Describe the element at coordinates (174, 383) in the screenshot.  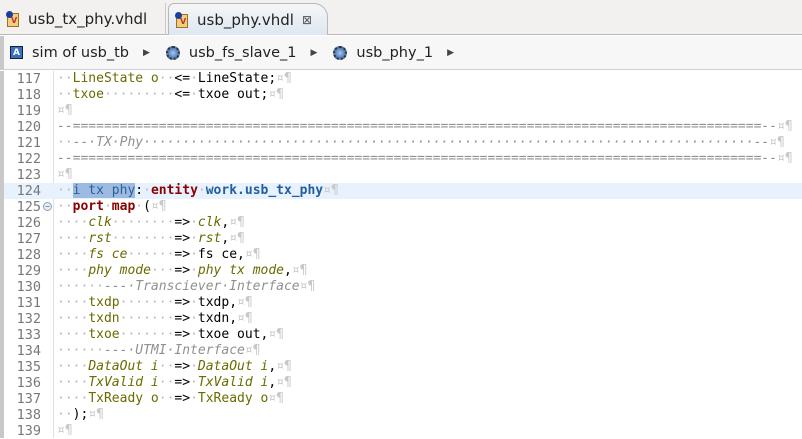
I see `line-code: ····TxValid i··=>·TxValid i,¤¶` at that location.